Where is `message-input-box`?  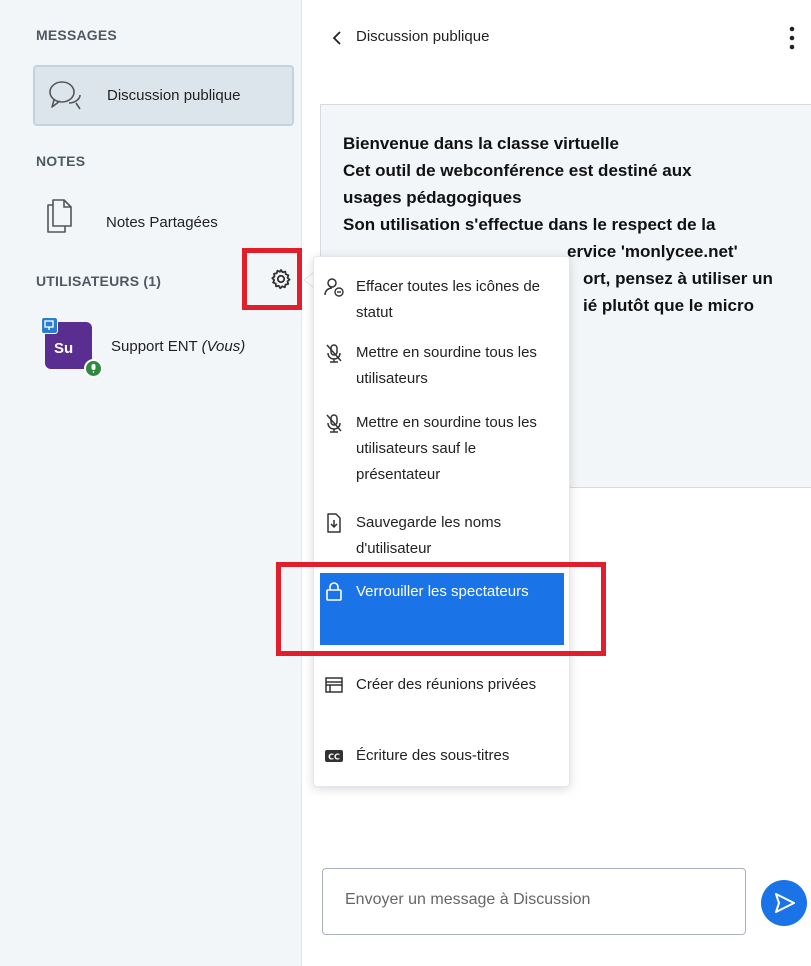
message-input-box is located at coordinates (534, 901).